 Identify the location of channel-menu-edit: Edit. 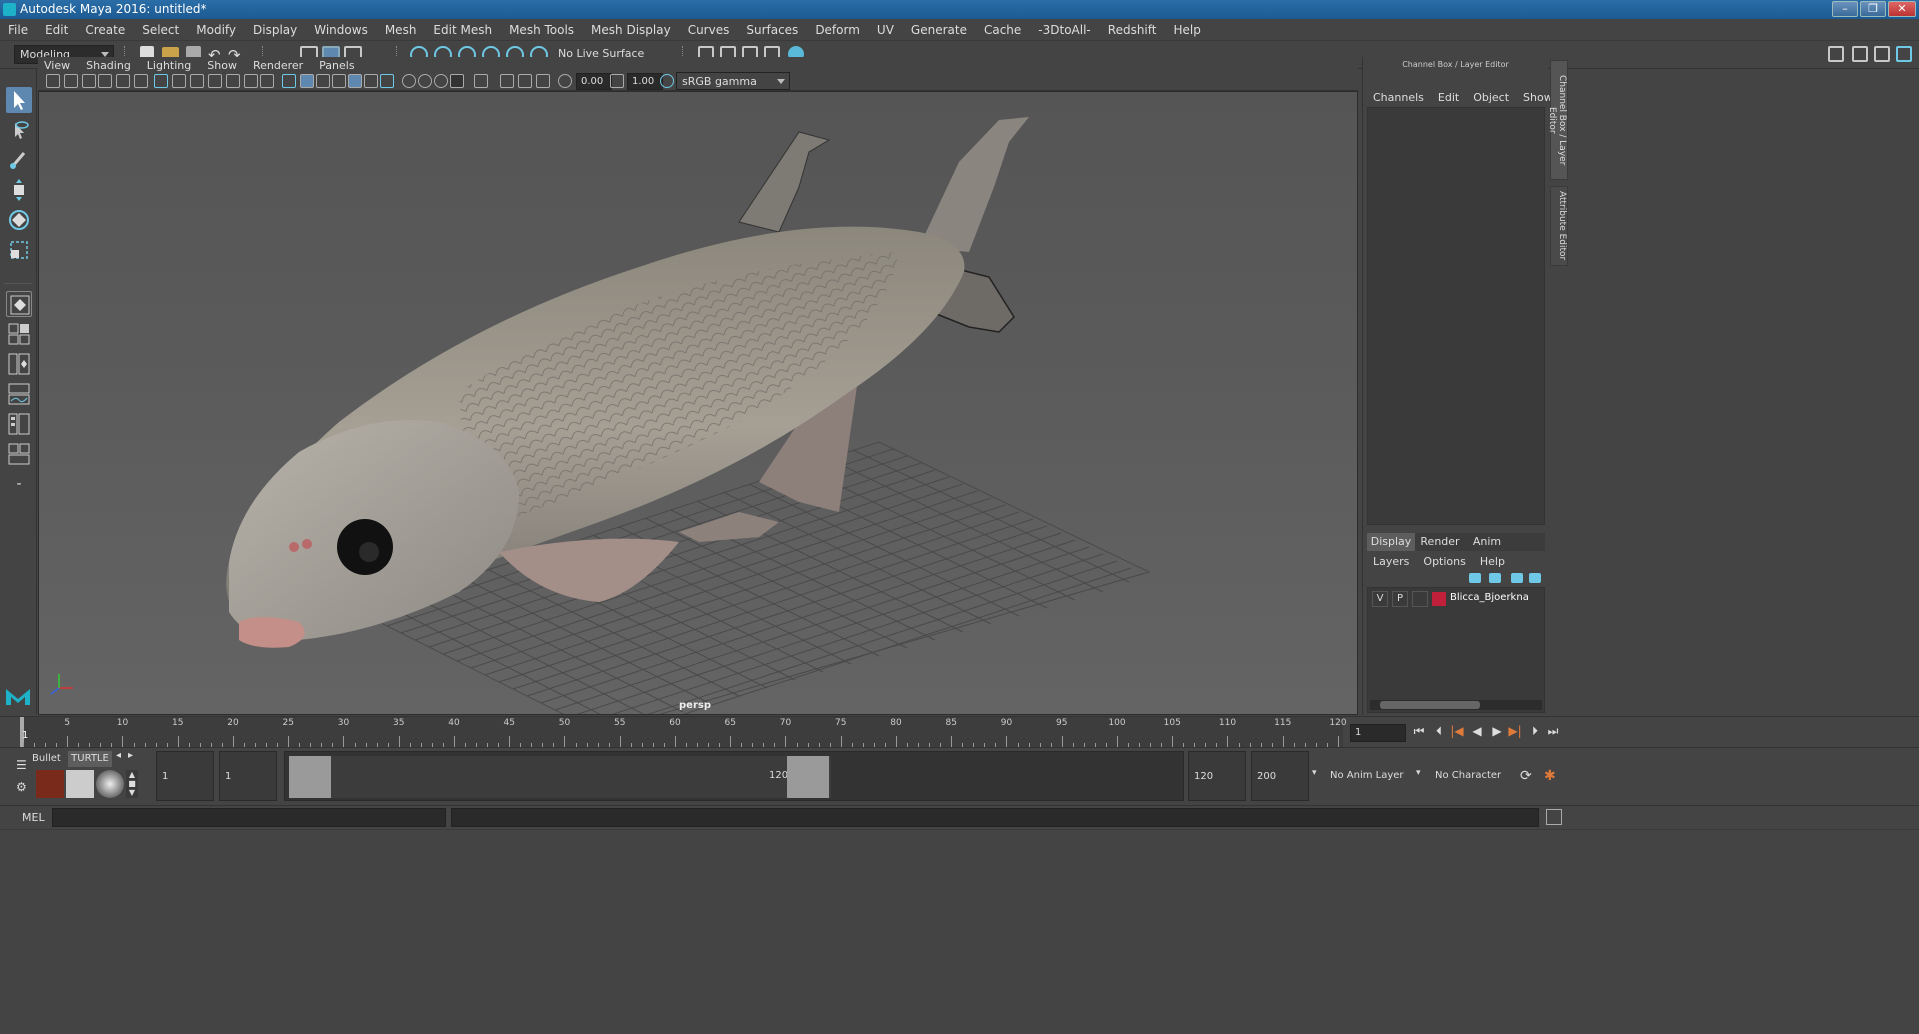
(1448, 97).